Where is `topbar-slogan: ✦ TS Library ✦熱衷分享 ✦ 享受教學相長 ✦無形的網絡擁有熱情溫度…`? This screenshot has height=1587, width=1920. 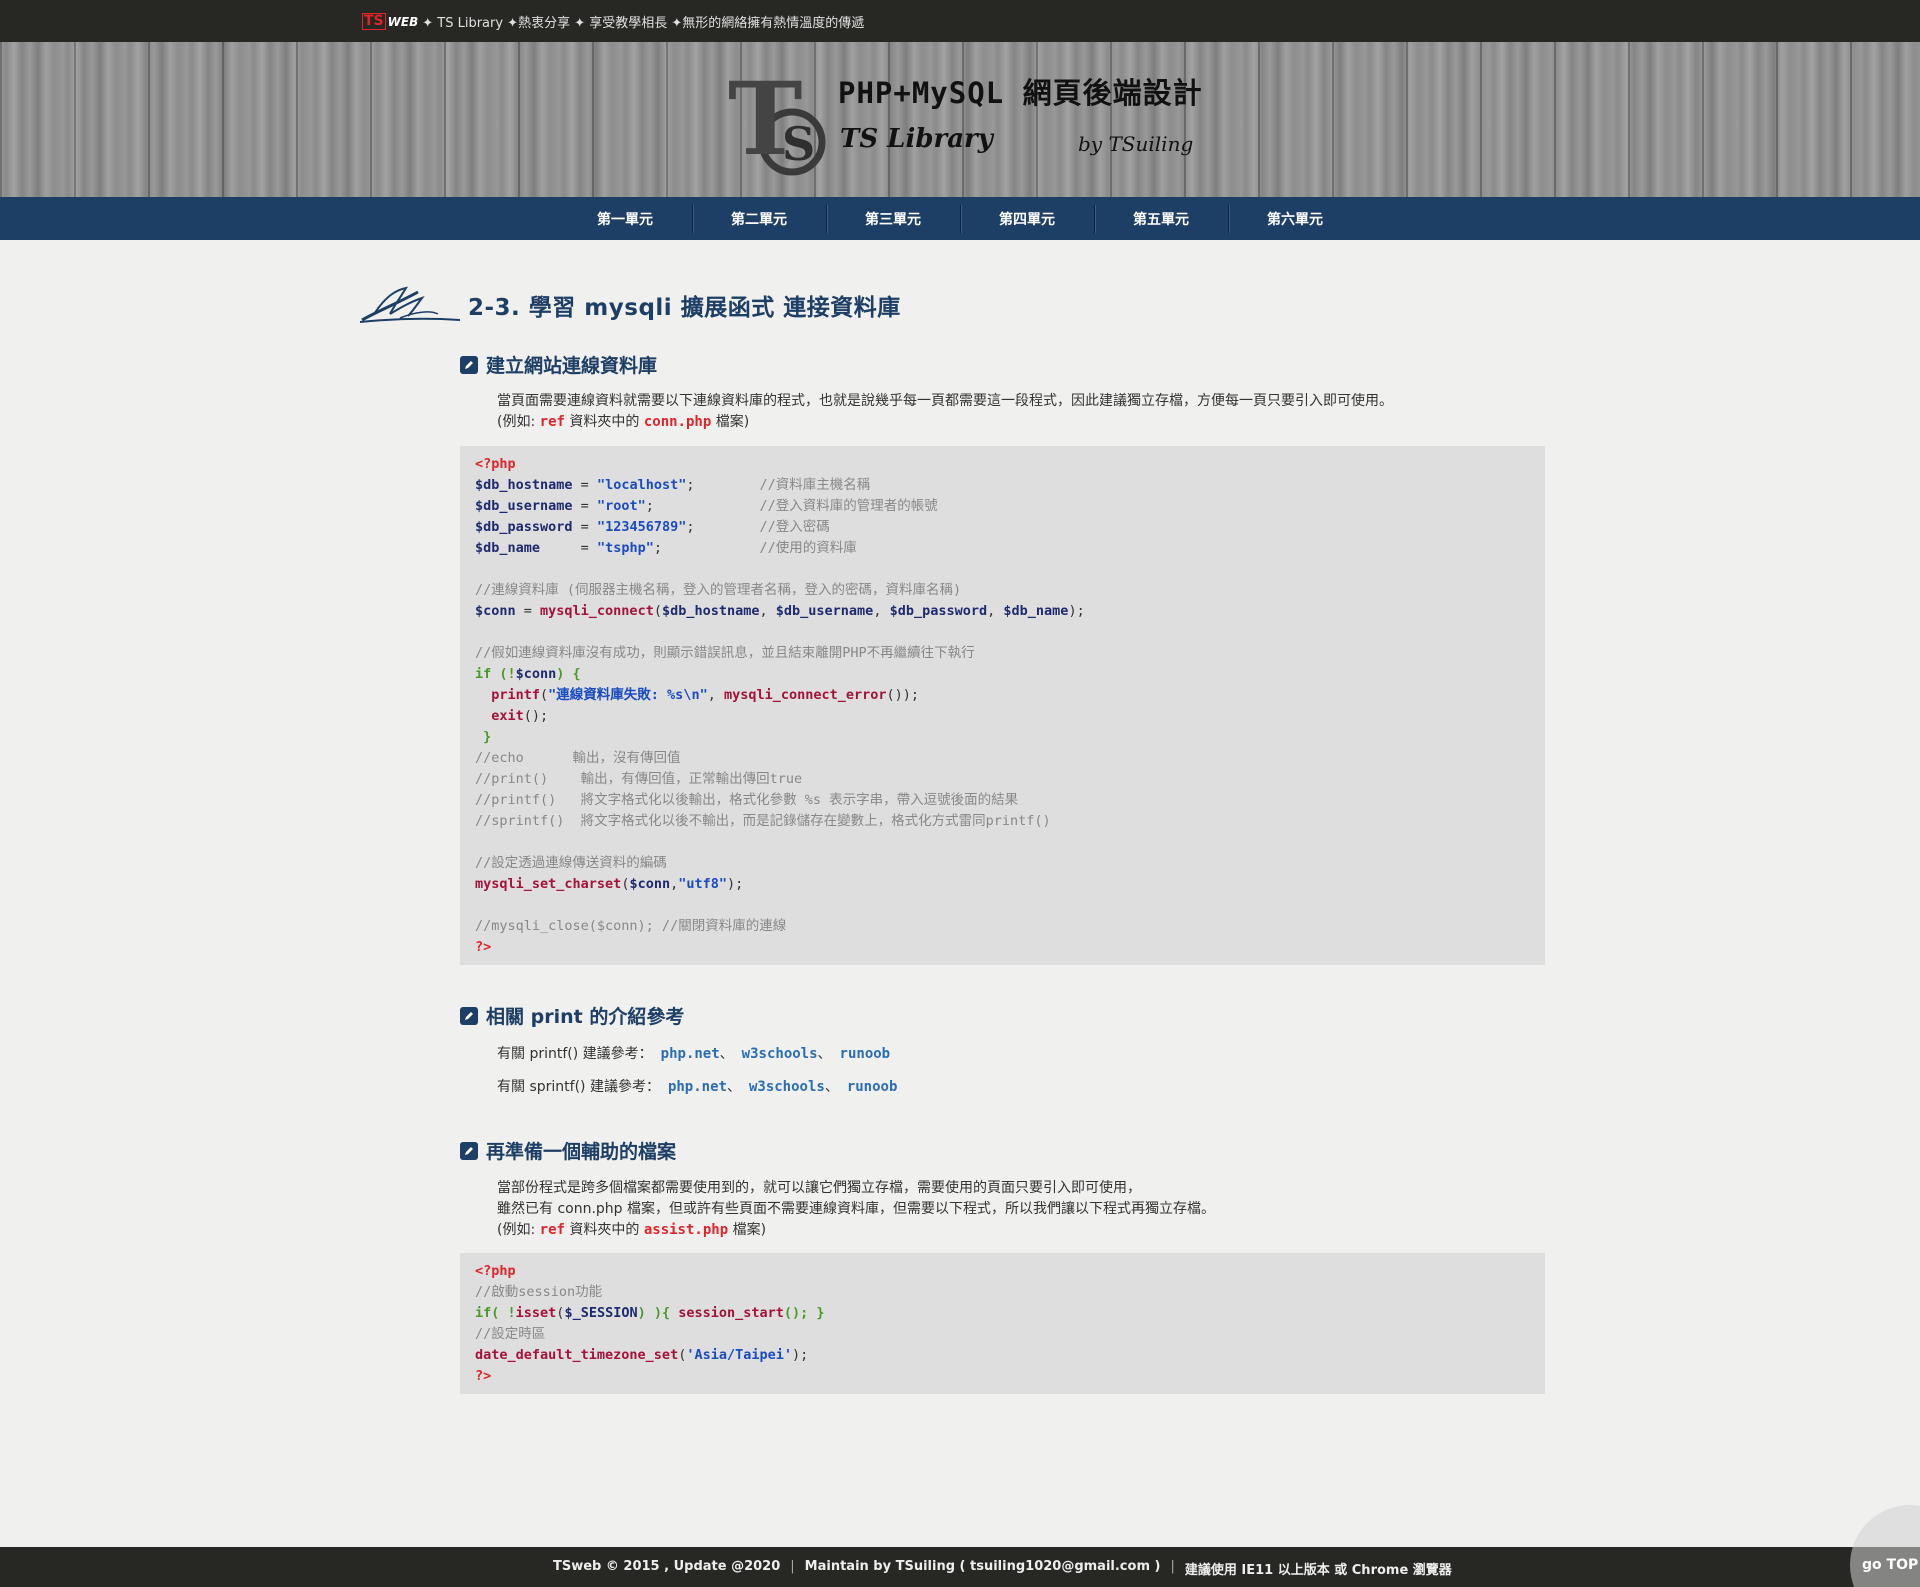 topbar-slogan: ✦ TS Library ✦熱衷分享 ✦ 享受教學相長 ✦無形的網絡擁有熱情溫度… is located at coordinates (643, 23).